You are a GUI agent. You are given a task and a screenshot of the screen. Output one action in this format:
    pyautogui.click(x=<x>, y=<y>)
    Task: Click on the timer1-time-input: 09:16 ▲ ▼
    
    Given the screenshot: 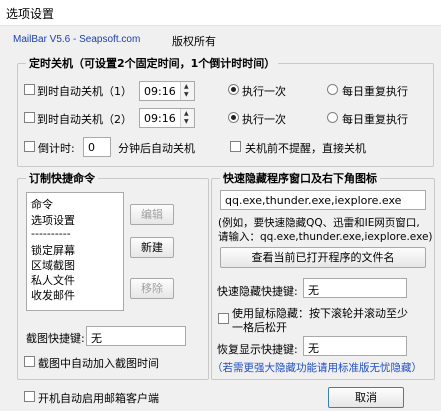 What is the action you would take?
    pyautogui.click(x=167, y=91)
    